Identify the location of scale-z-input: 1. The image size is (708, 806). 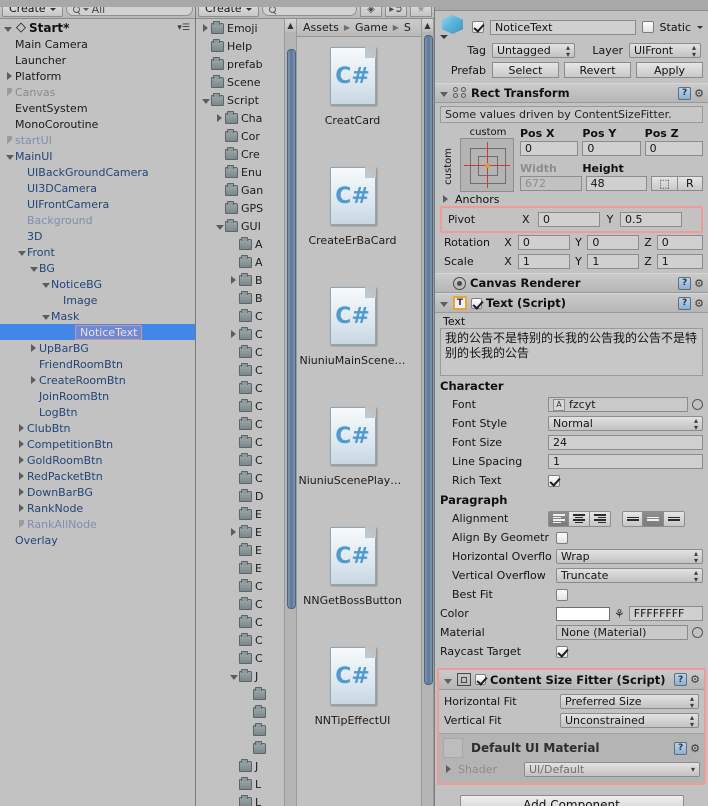
(679, 261).